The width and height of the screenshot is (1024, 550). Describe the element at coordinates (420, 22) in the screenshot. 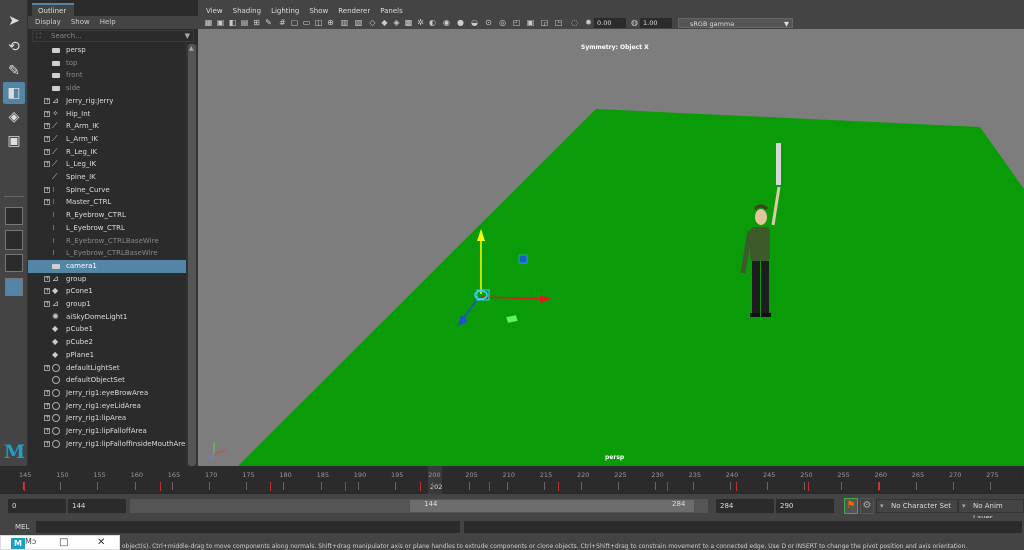

I see `use-all-lights-icon: ✲` at that location.